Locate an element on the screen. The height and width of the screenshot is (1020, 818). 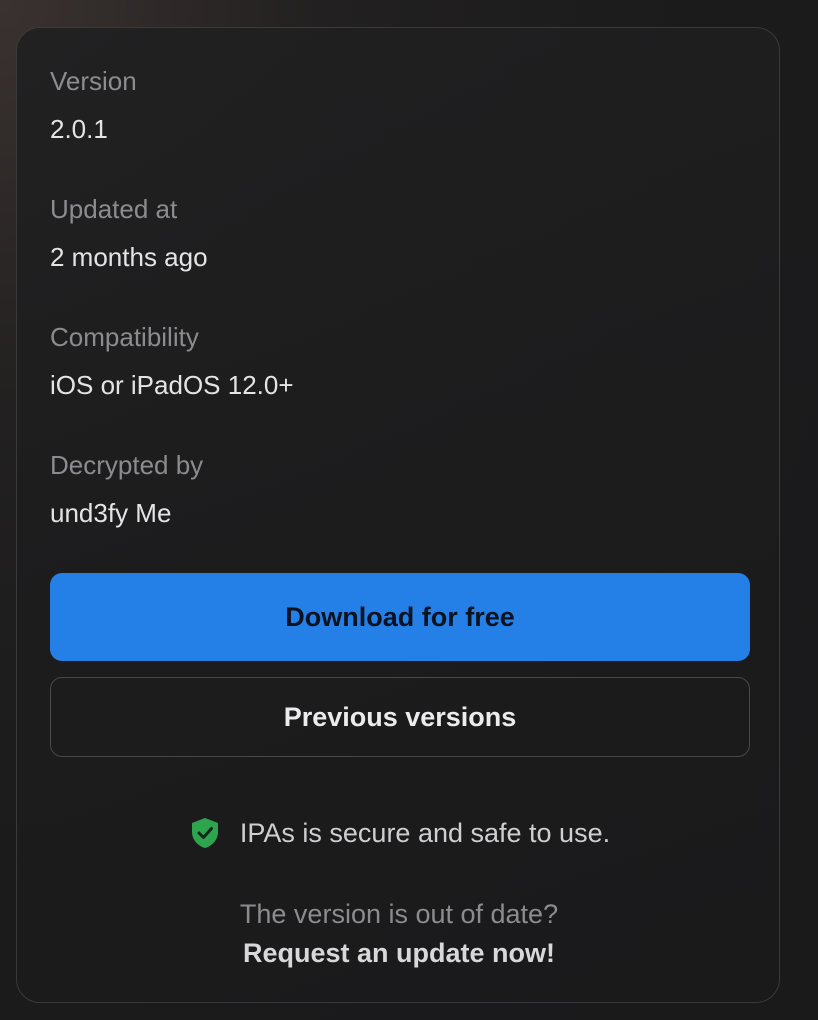
decrypted-value: und3fy Me is located at coordinates (111, 513).